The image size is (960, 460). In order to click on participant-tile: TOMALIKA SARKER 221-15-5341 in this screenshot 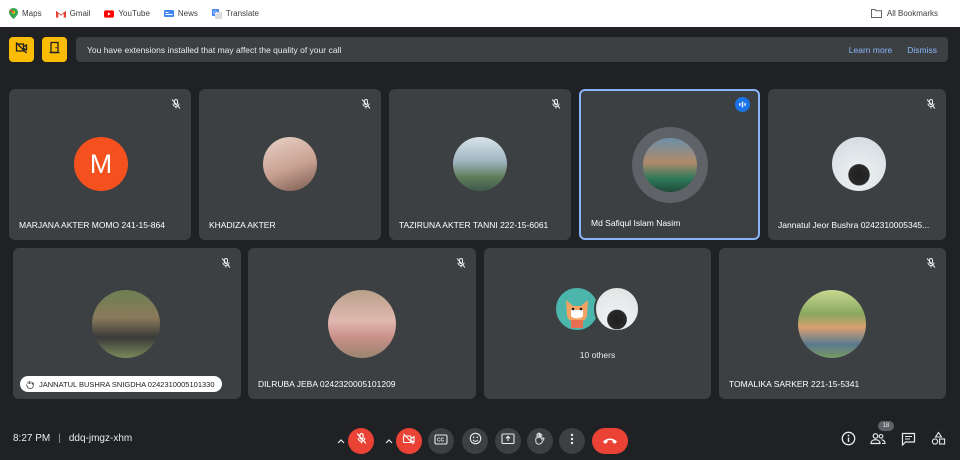, I will do `click(832, 323)`.